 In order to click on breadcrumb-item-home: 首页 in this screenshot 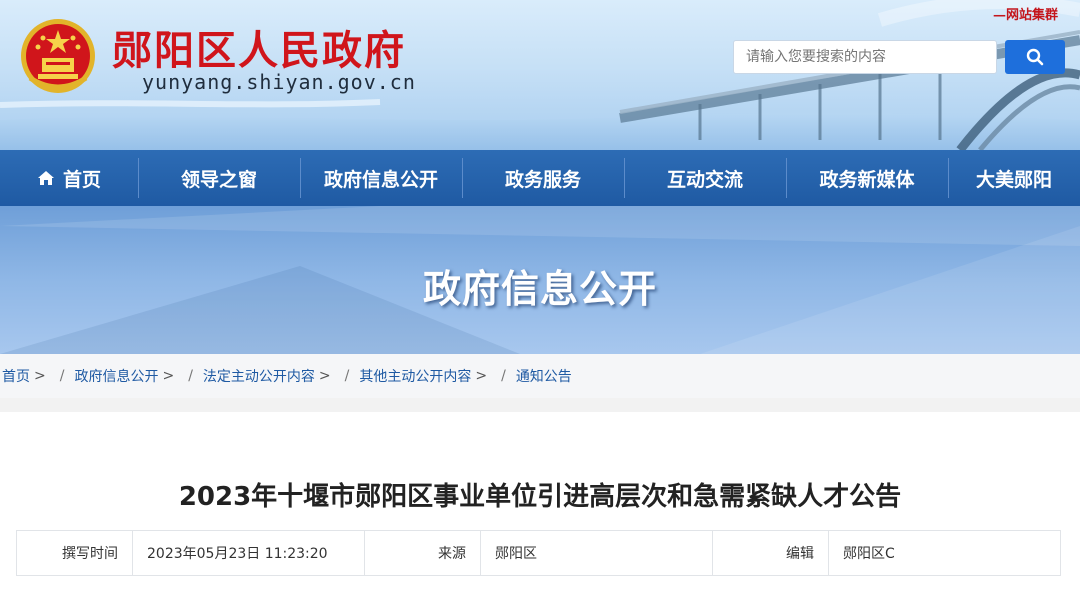, I will do `click(16, 376)`.